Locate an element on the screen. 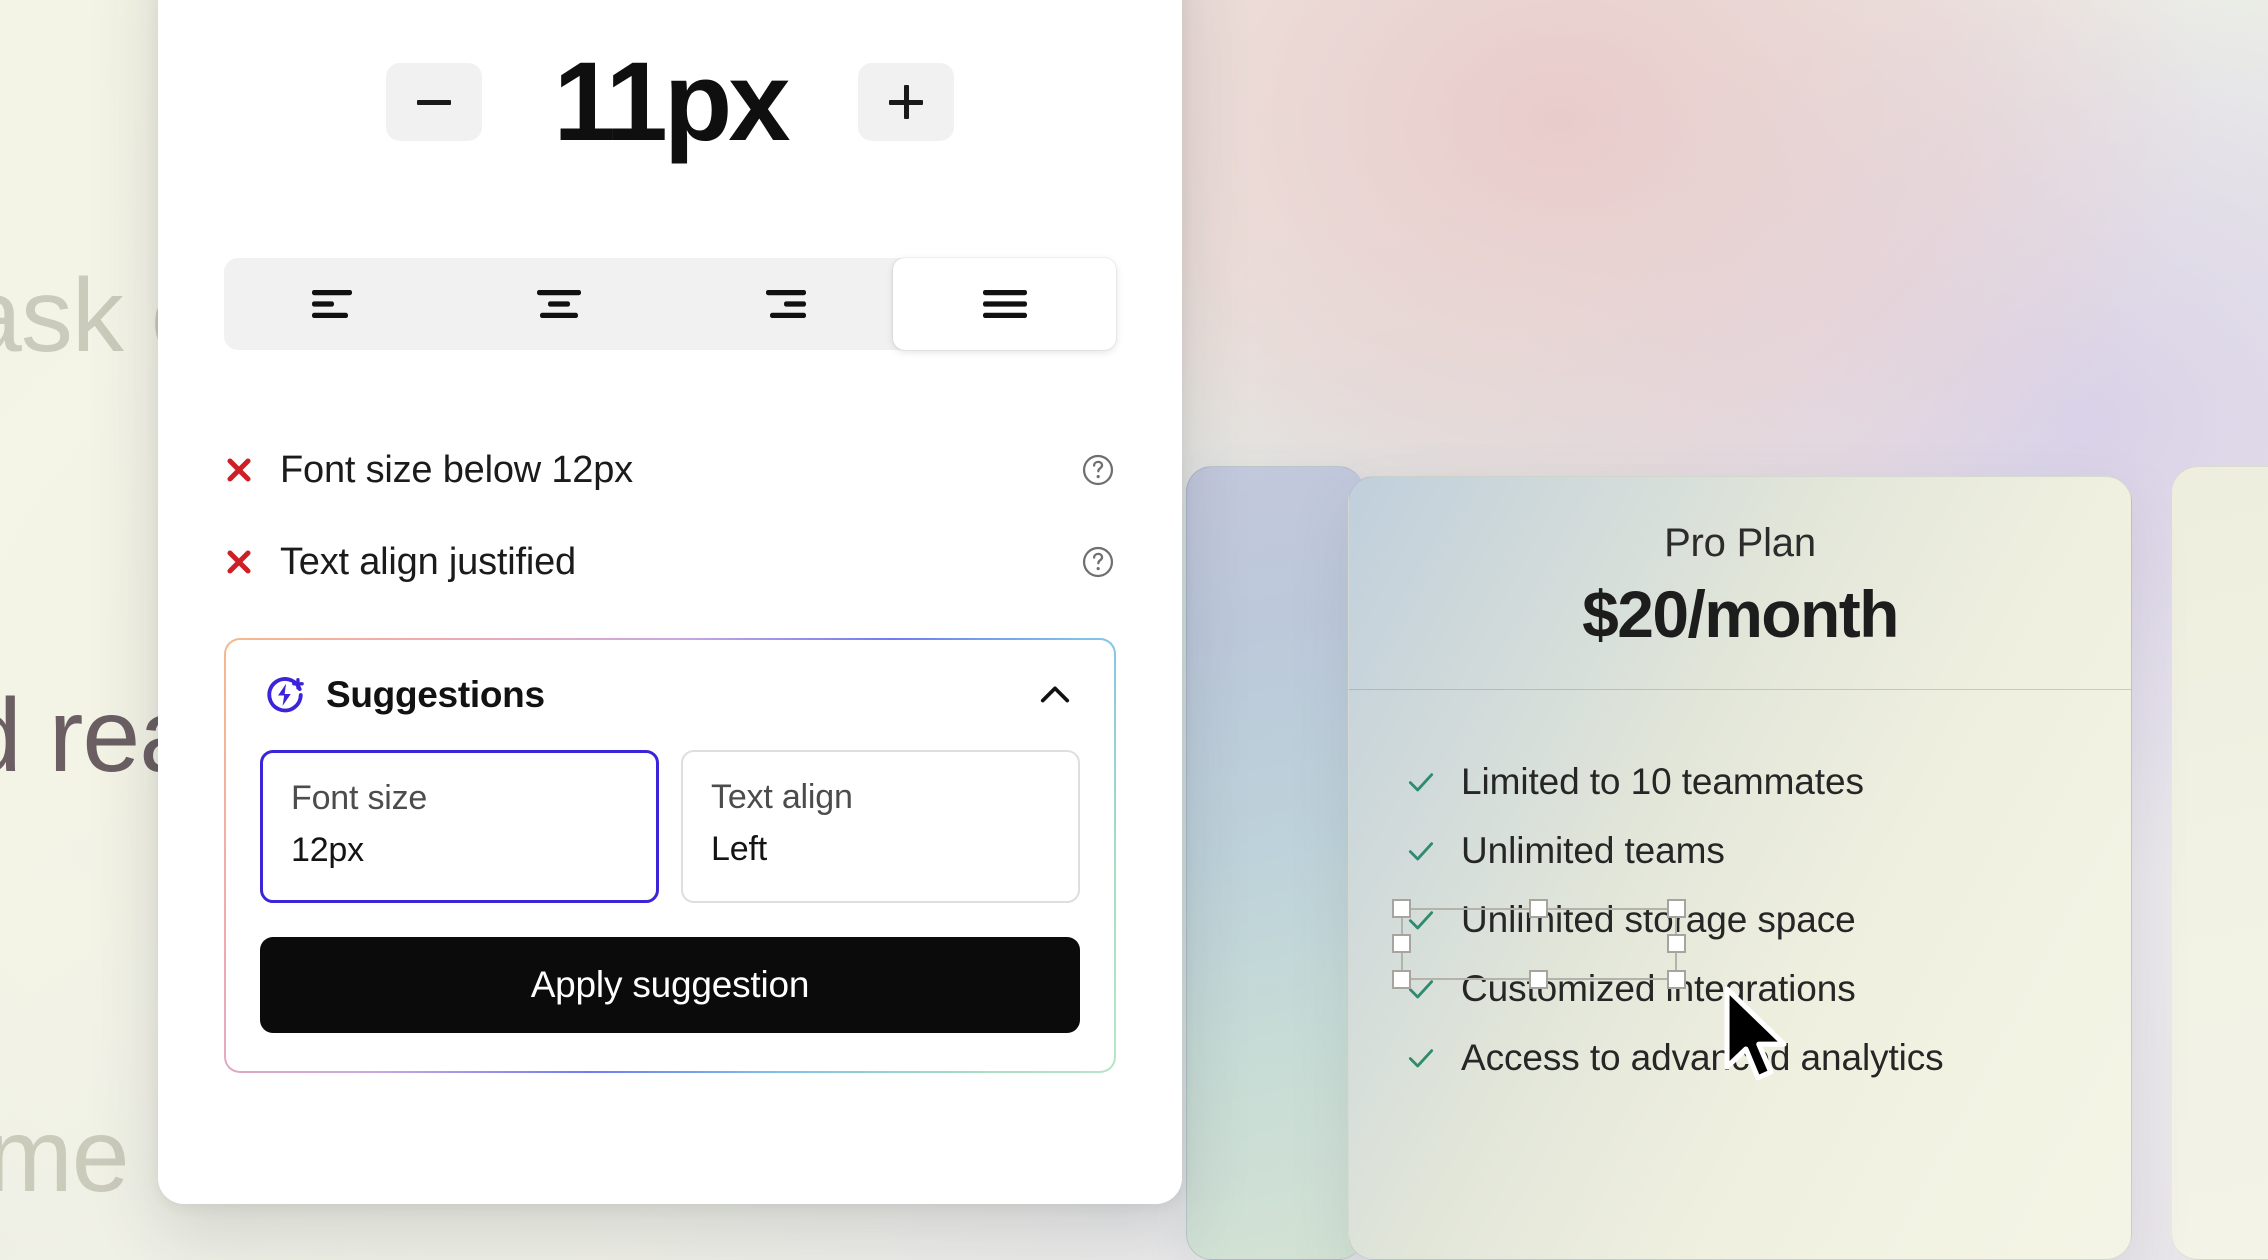 The image size is (2268, 1260). font-size-value: 11px is located at coordinates (671, 101).